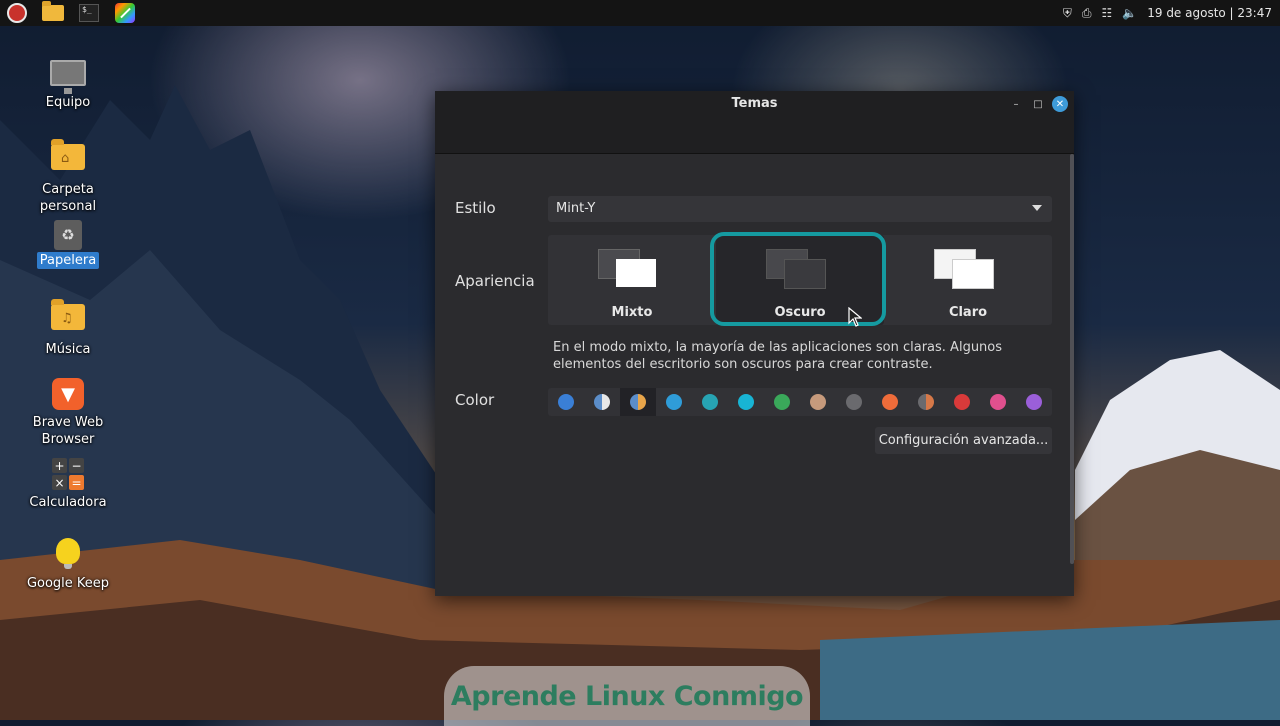  What do you see at coordinates (68, 154) in the screenshot?
I see `home-folder-icon: ⌂` at bounding box center [68, 154].